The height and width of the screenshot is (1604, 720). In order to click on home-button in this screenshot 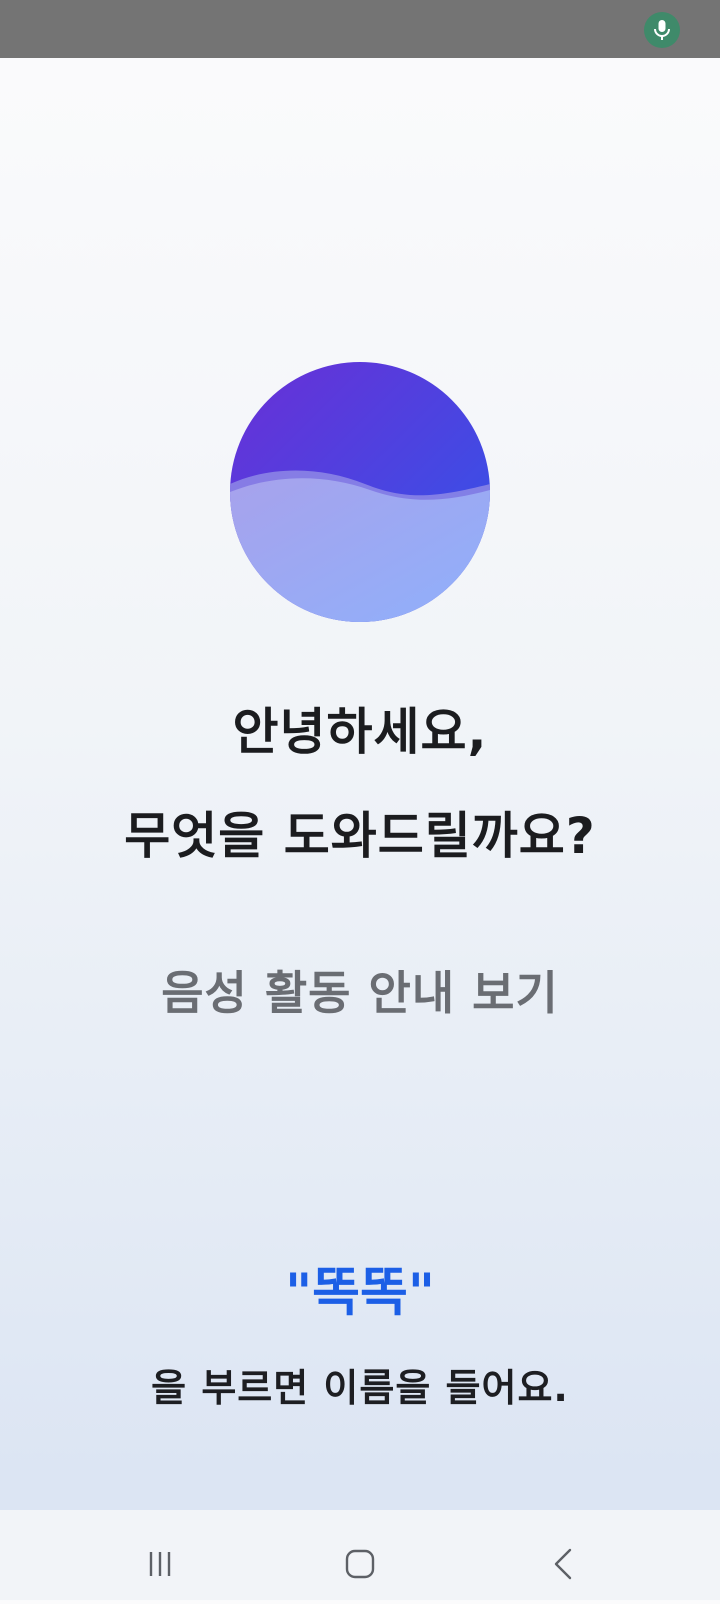, I will do `click(360, 1564)`.